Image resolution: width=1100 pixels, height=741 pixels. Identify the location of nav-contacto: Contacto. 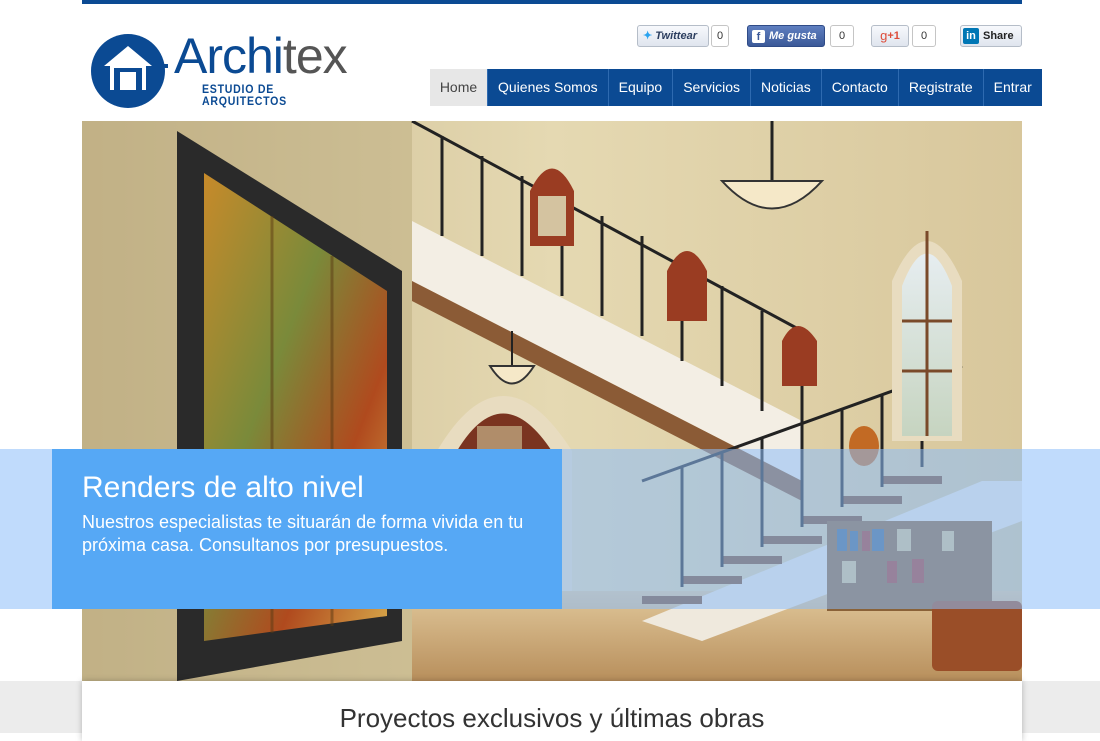
(859, 87).